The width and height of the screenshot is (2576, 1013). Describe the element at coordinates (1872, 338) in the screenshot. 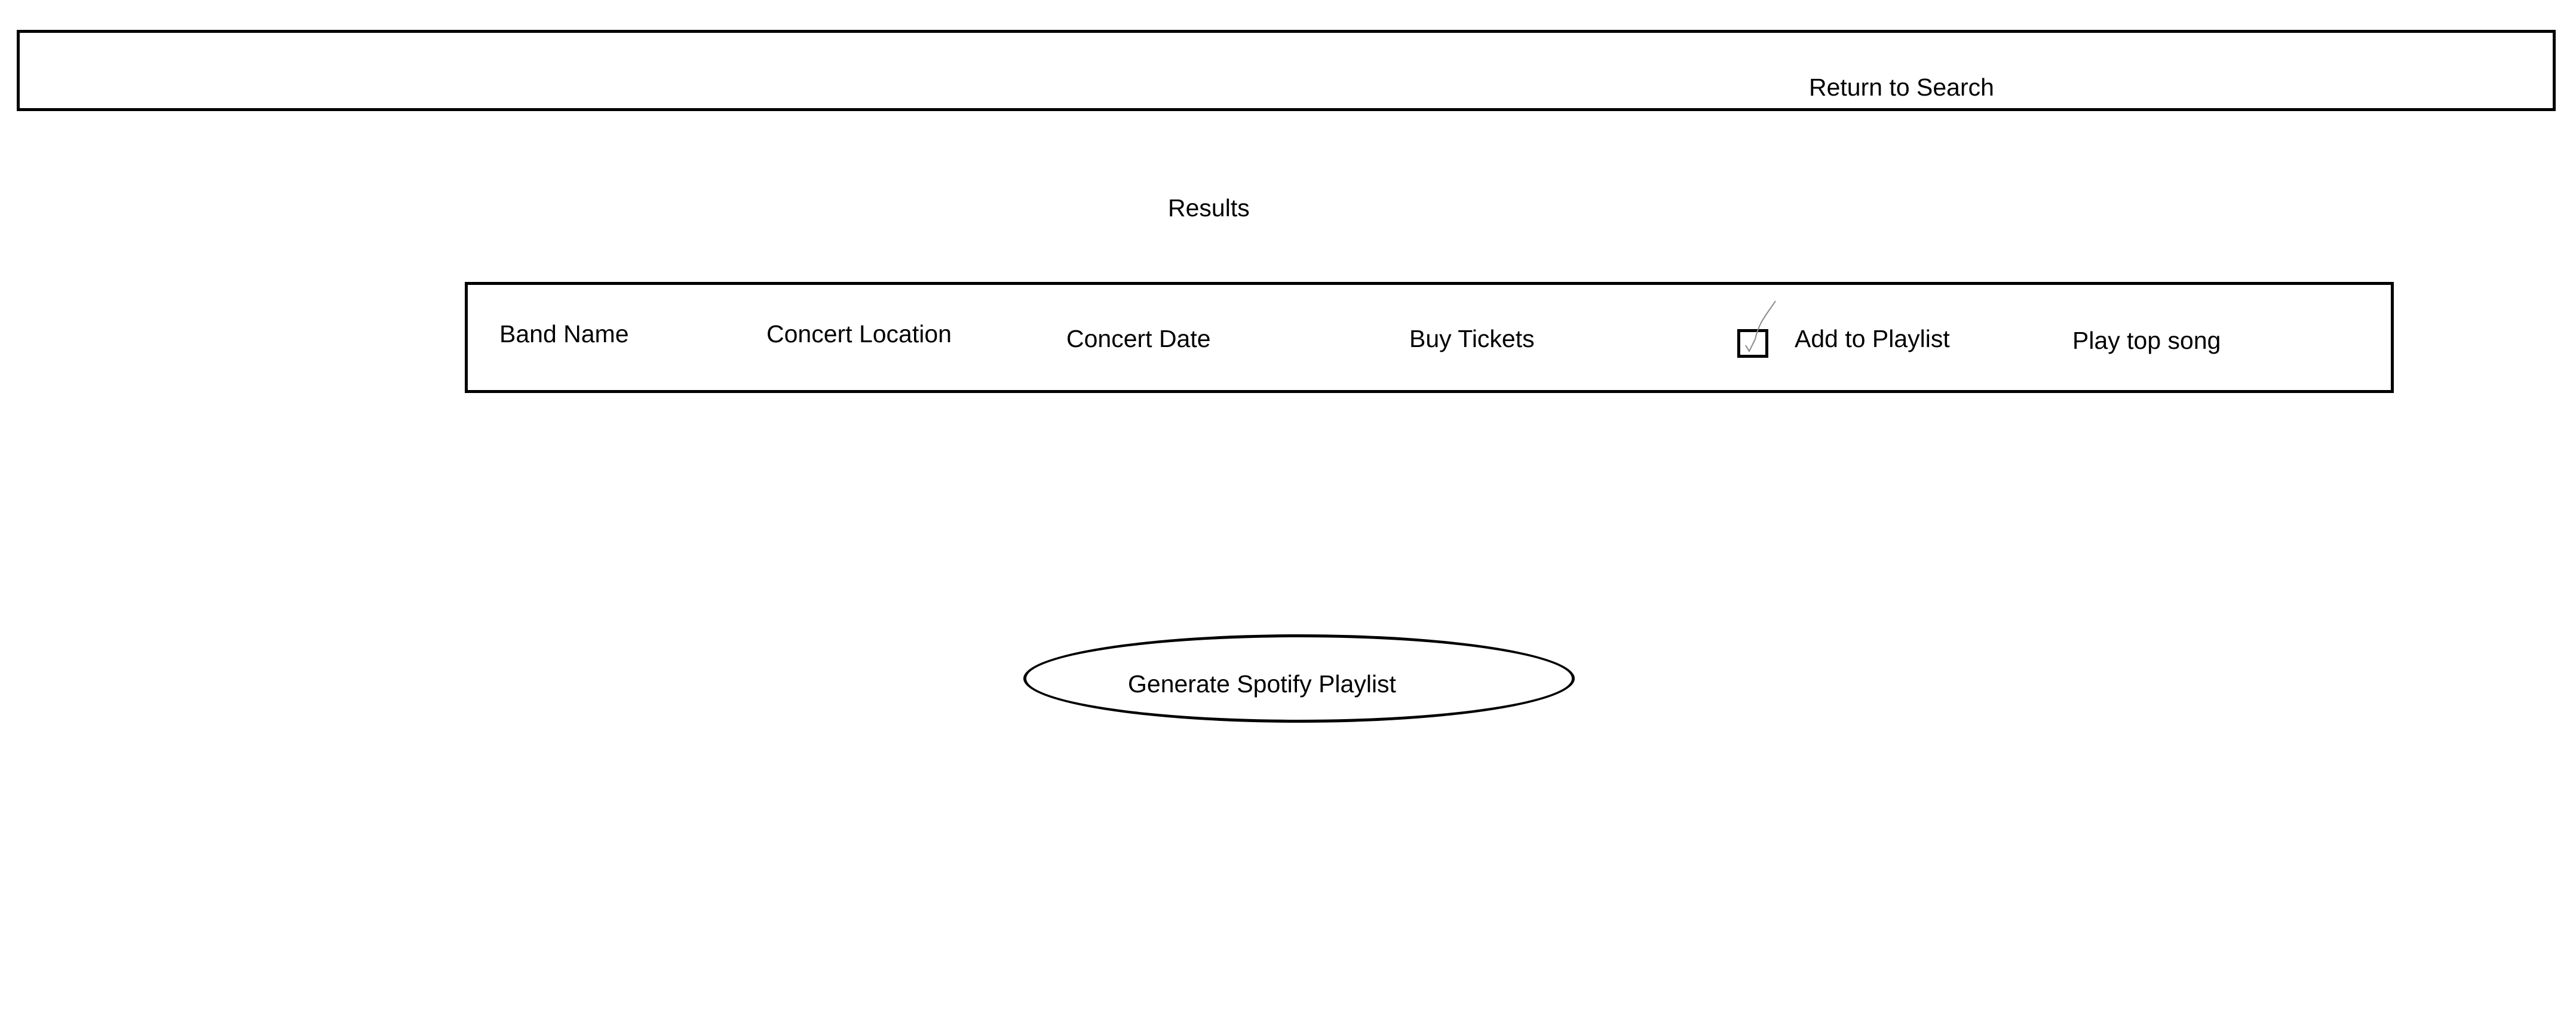

I see `add-to-playlist-label: Add to Playlist` at that location.